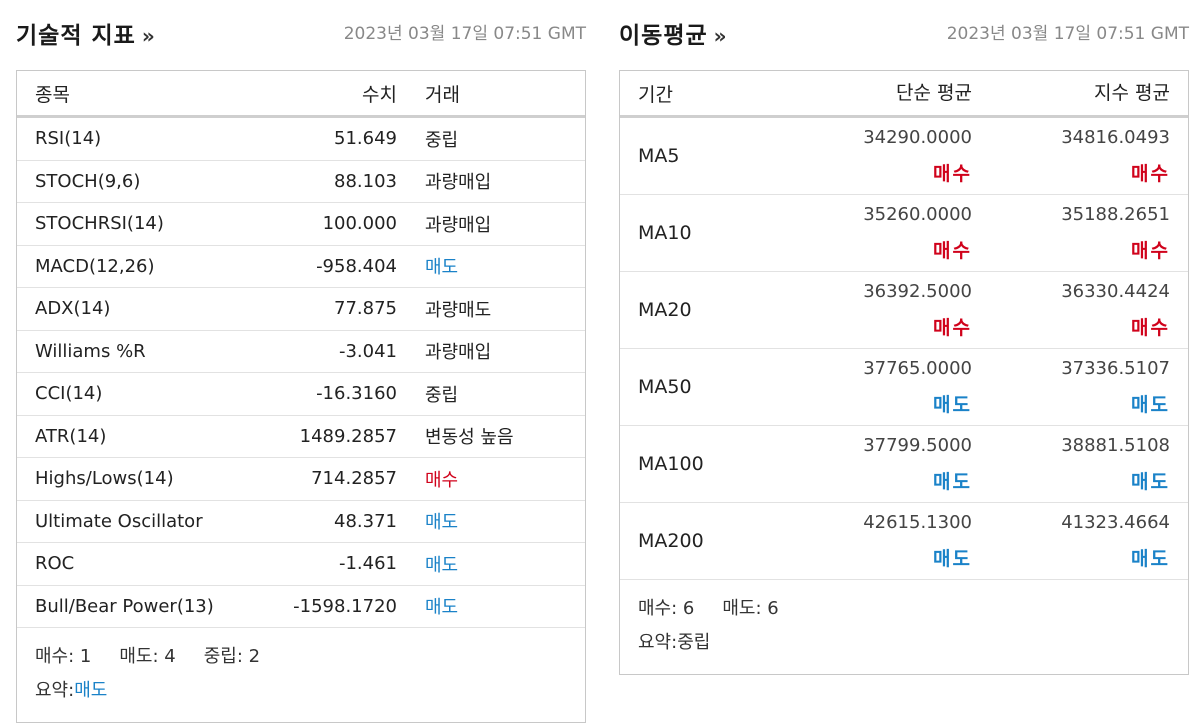 The image size is (1199, 726). Describe the element at coordinates (327, 479) in the screenshot. I see `indicator-value: 714.2857` at that location.